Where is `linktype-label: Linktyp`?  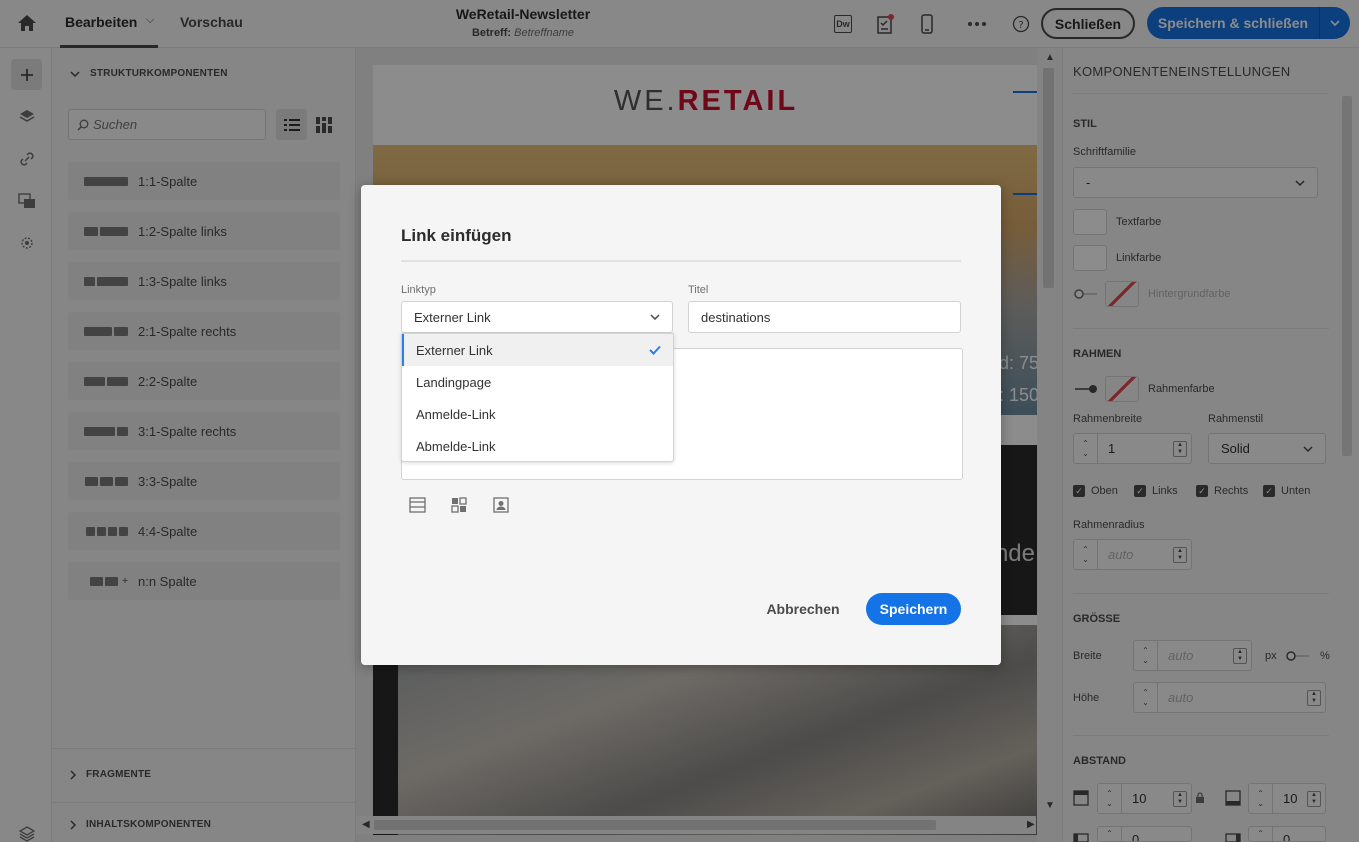
linktype-label: Linktyp is located at coordinates (418, 290).